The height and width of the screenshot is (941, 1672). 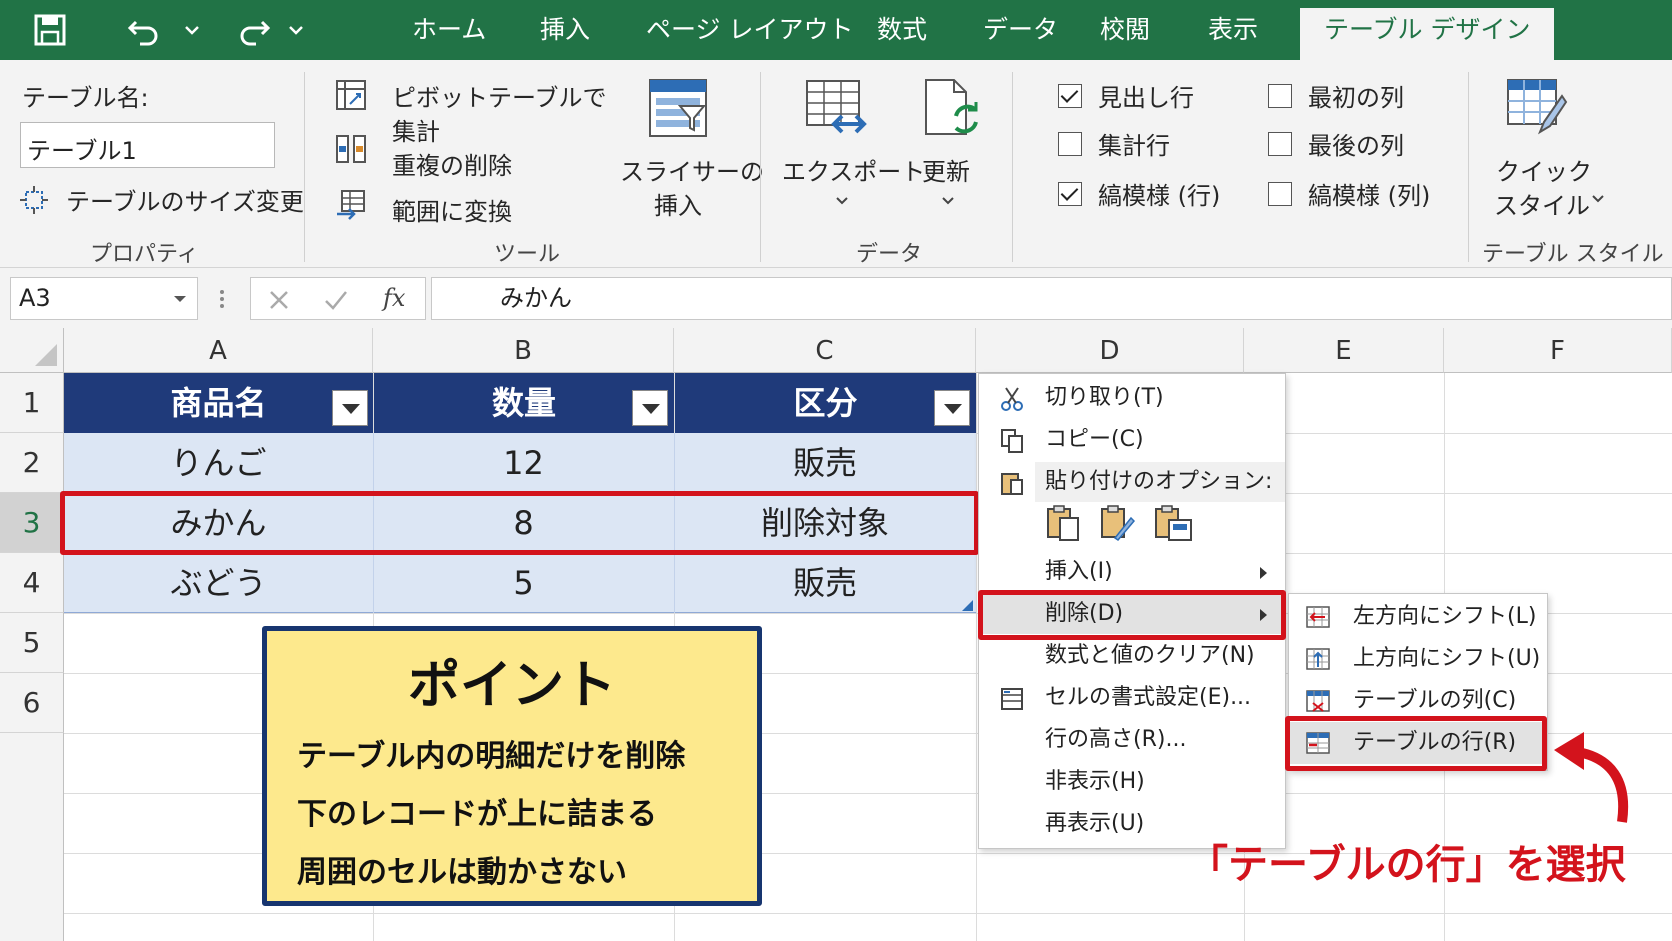 What do you see at coordinates (1344, 350) in the screenshot?
I see `column-header-e: E` at bounding box center [1344, 350].